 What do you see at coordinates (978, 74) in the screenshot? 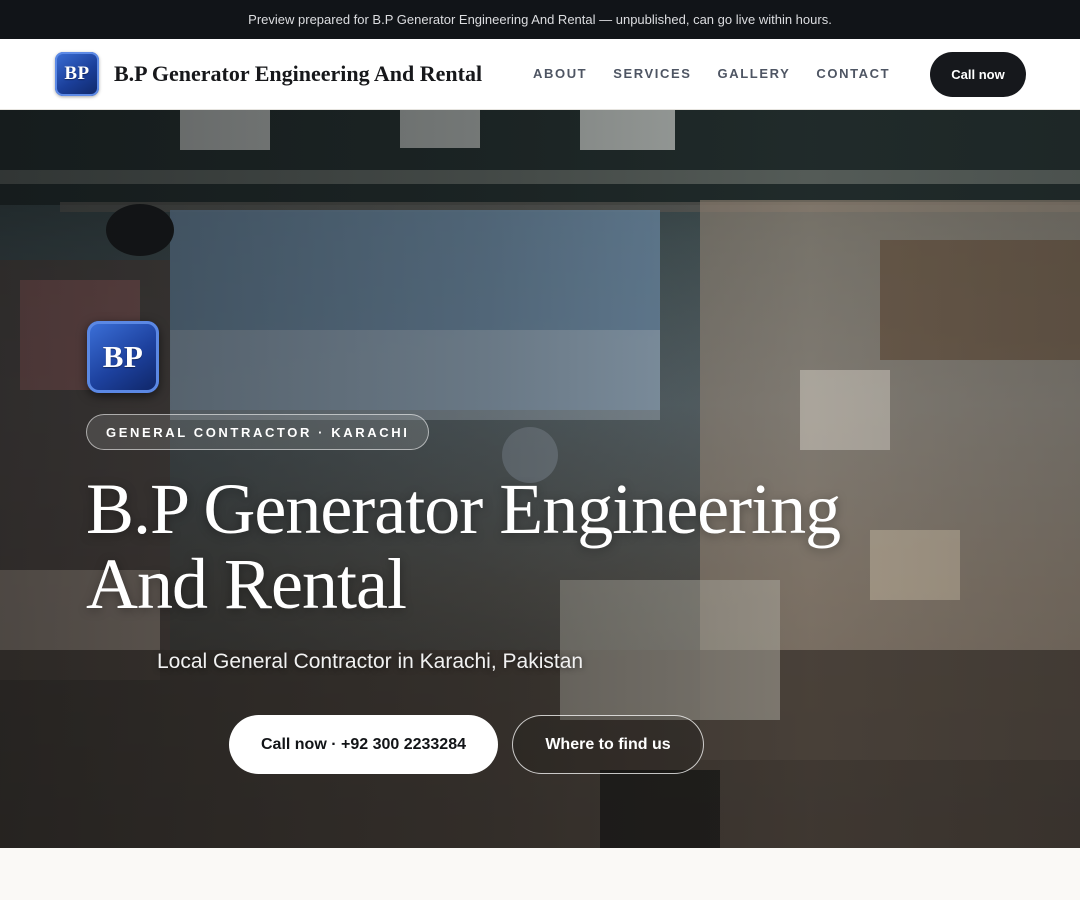
I see `header-call-now-button: Call now` at bounding box center [978, 74].